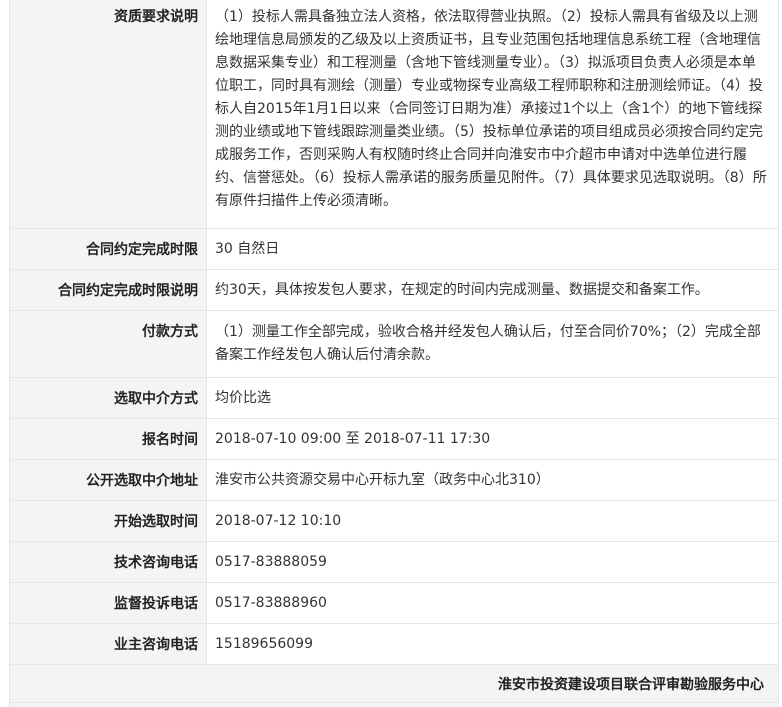  What do you see at coordinates (394, 704) in the screenshot?
I see `footer-date-row: 2018-07-09` at bounding box center [394, 704].